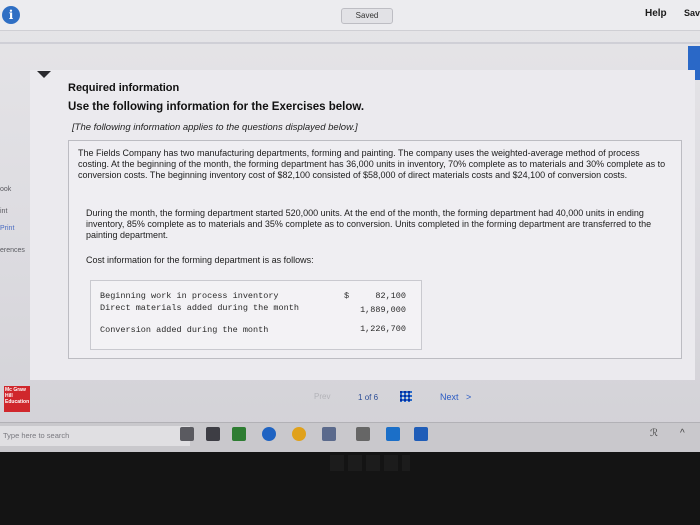  What do you see at coordinates (682, 433) in the screenshot?
I see `chevron-up-icon: ^` at bounding box center [682, 433].